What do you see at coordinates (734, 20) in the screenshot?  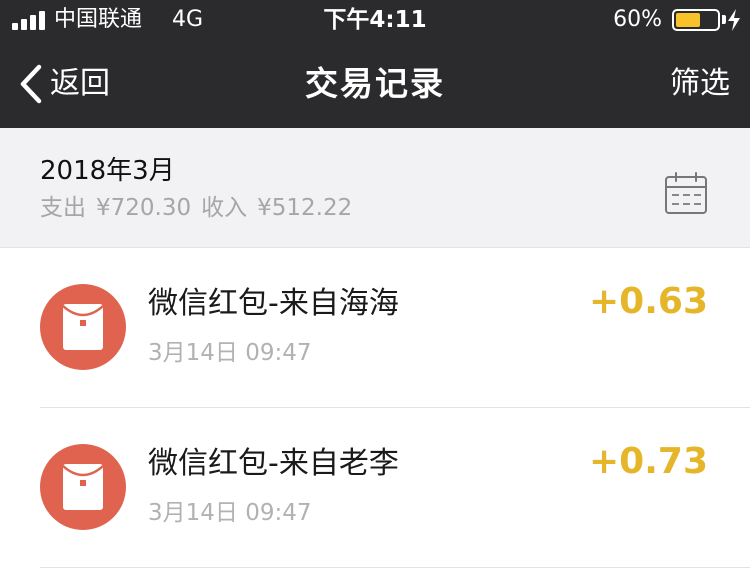 I see `charging-bolt-icon` at bounding box center [734, 20].